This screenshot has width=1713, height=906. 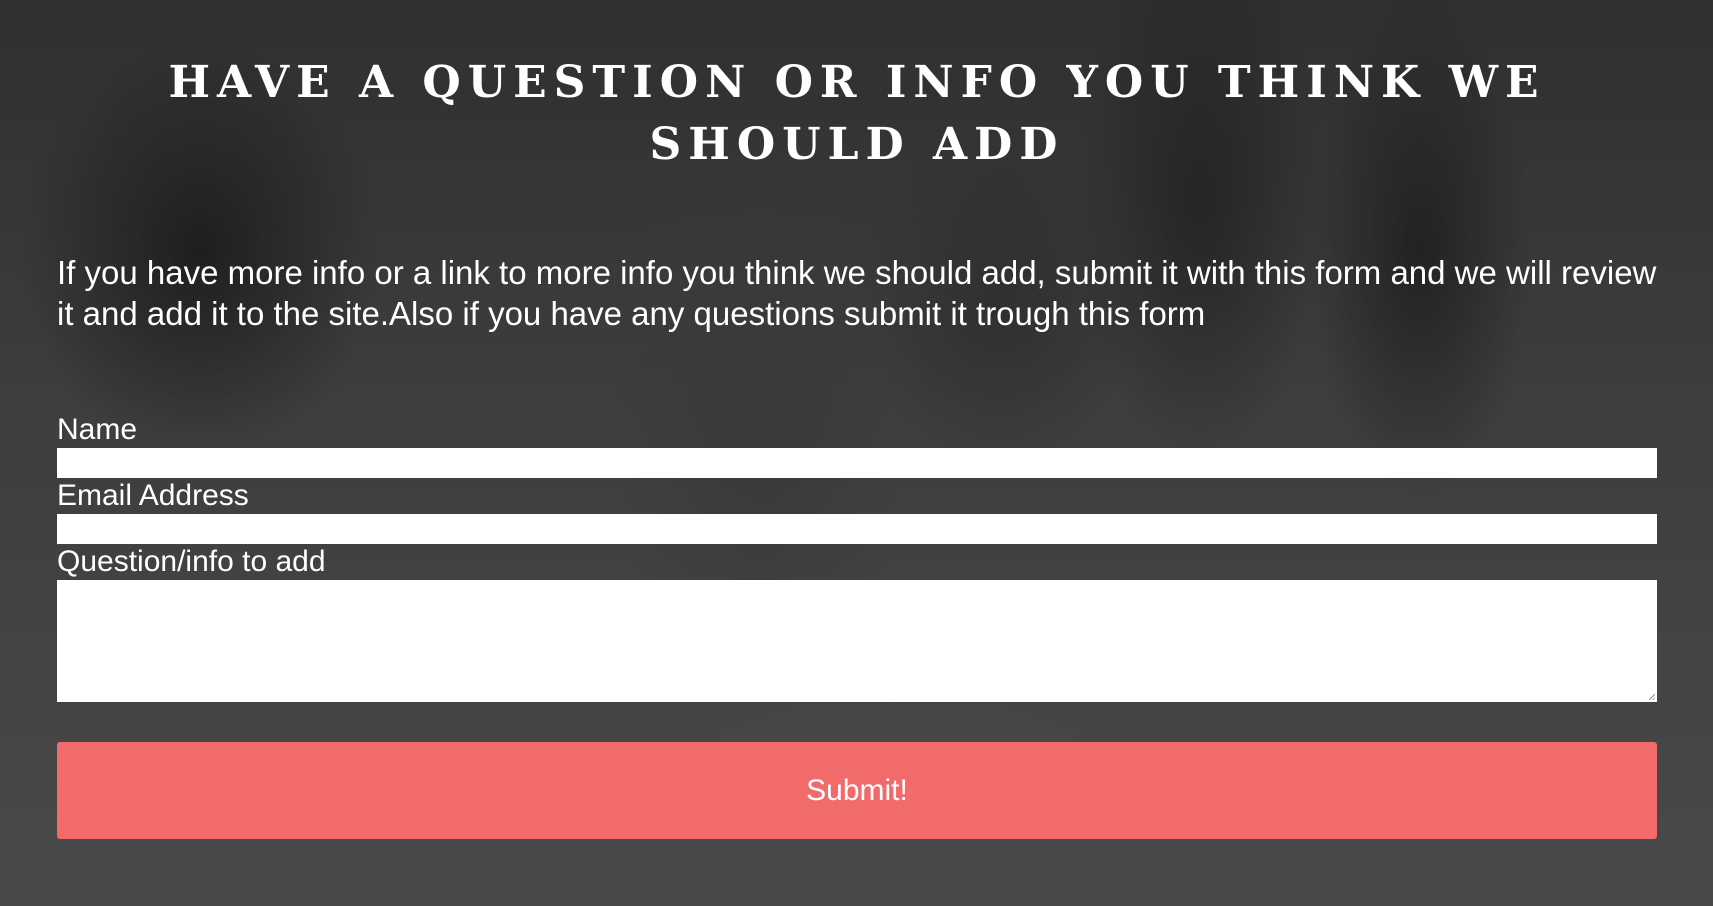 I want to click on question-label: Question/info to add, so click(x=191, y=561).